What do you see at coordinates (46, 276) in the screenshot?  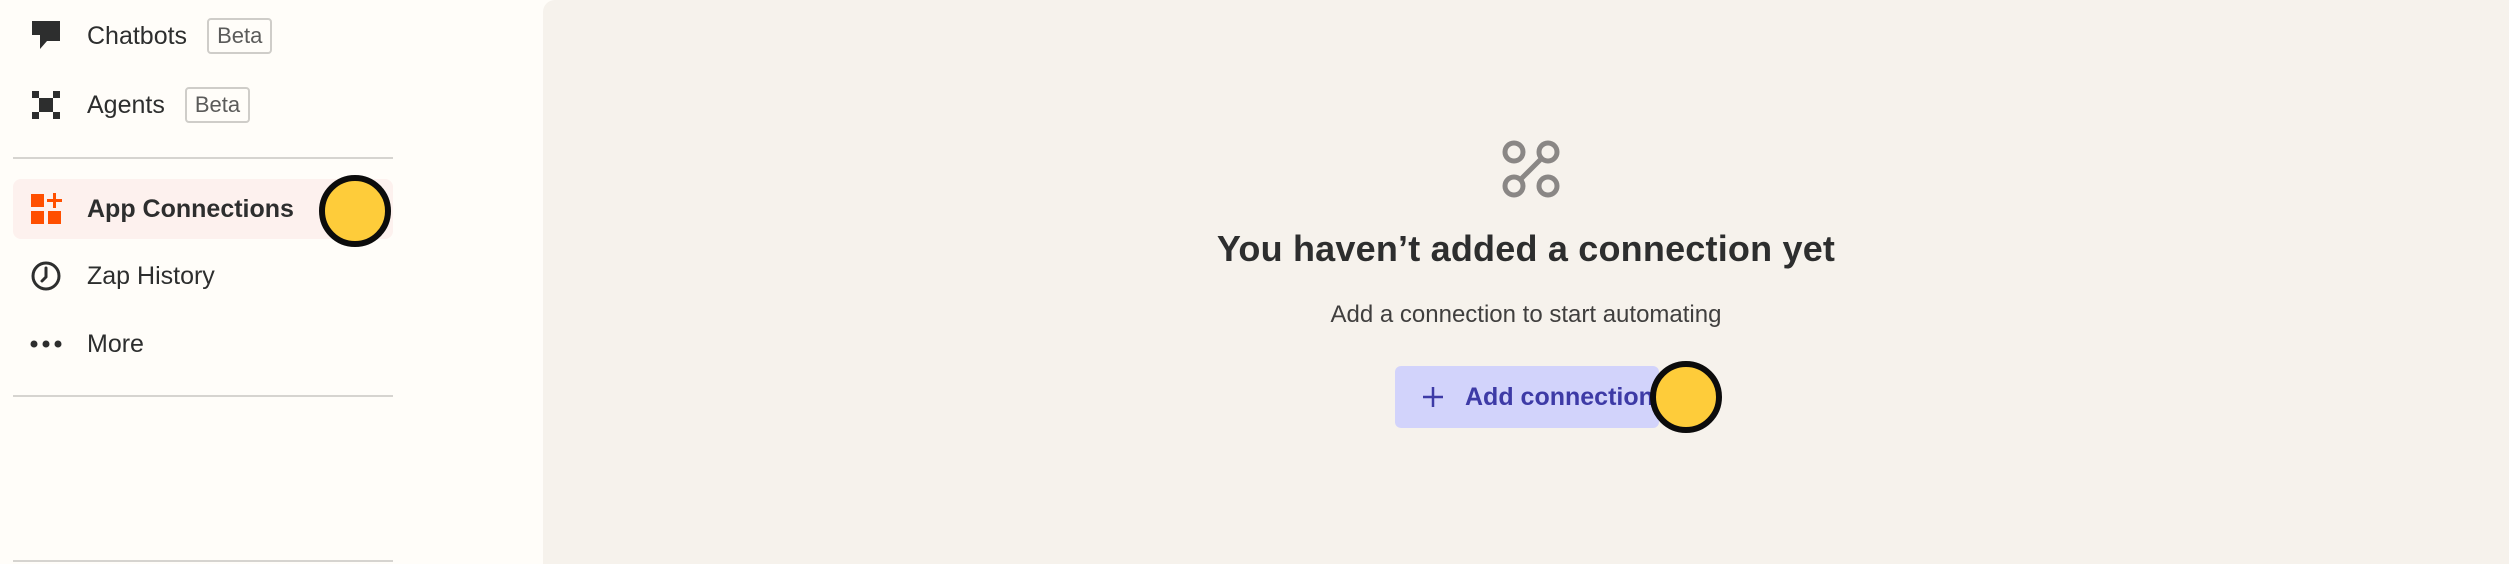 I see `clock-icon` at bounding box center [46, 276].